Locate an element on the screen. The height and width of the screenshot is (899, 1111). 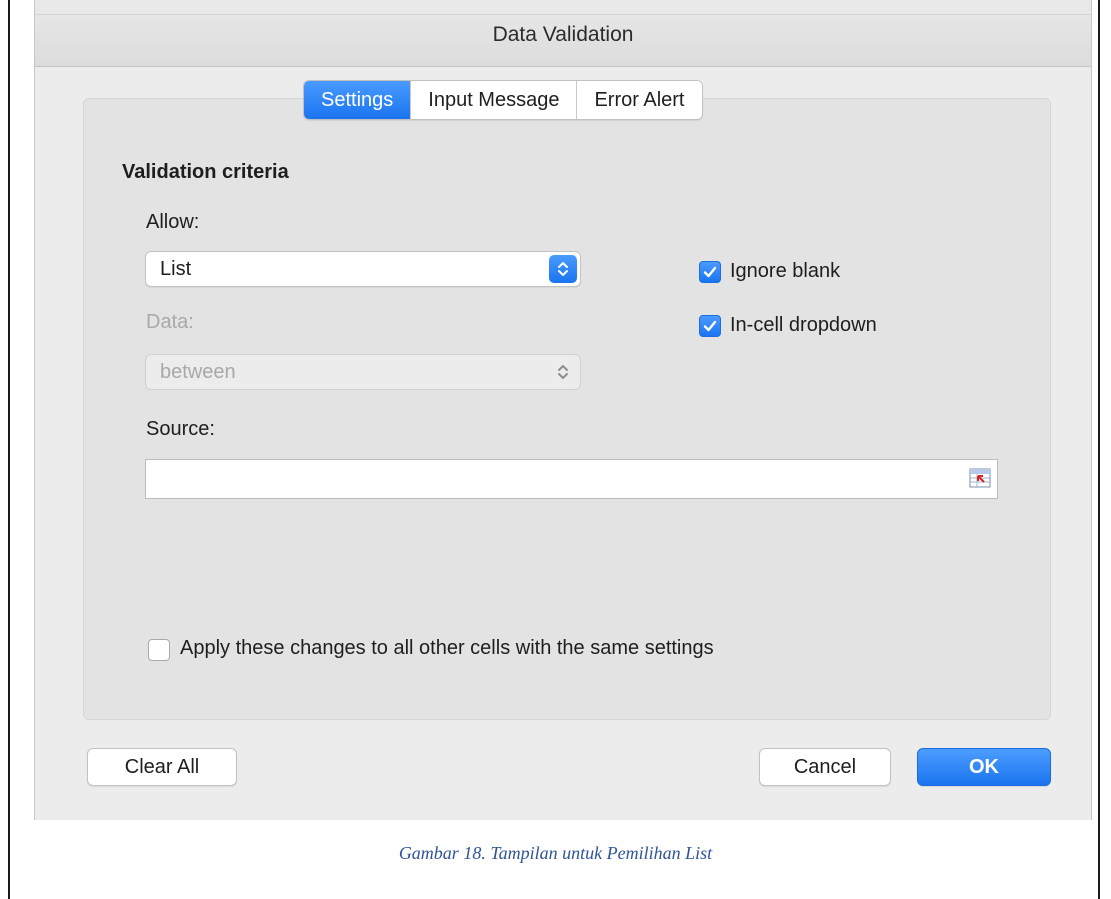
ignore-blank-checkbox is located at coordinates (710, 272).